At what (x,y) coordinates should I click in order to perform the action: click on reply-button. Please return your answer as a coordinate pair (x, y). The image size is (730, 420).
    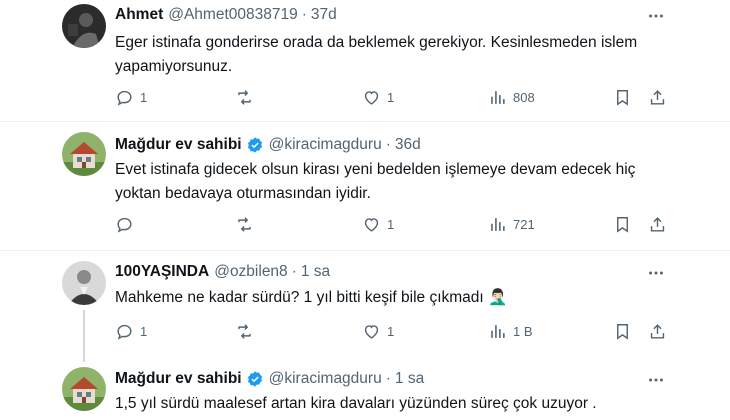
    Looking at the image, I should click on (127, 224).